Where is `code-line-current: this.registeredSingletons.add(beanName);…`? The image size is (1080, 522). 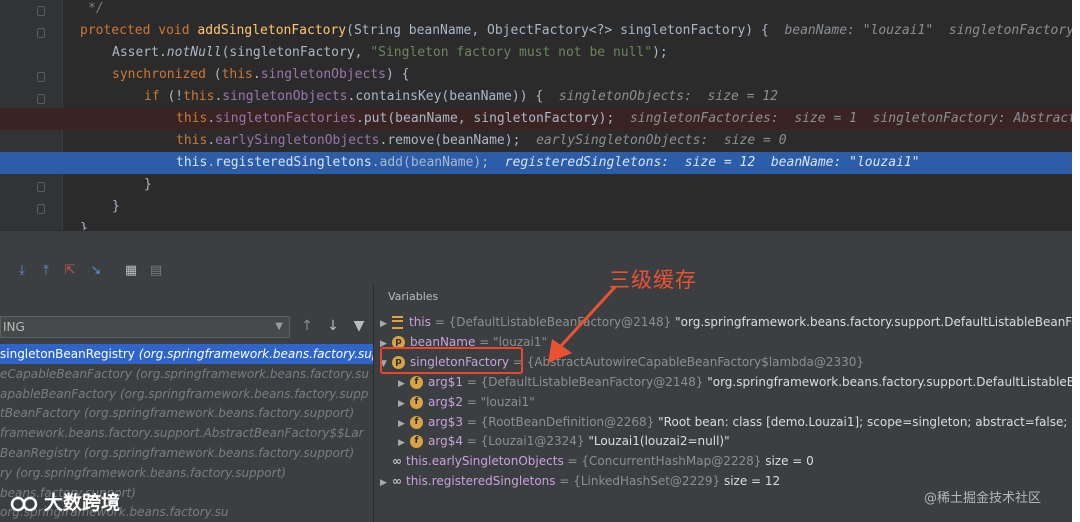
code-line-current: this.registeredSingletons.add(beanName);… is located at coordinates (536, 163).